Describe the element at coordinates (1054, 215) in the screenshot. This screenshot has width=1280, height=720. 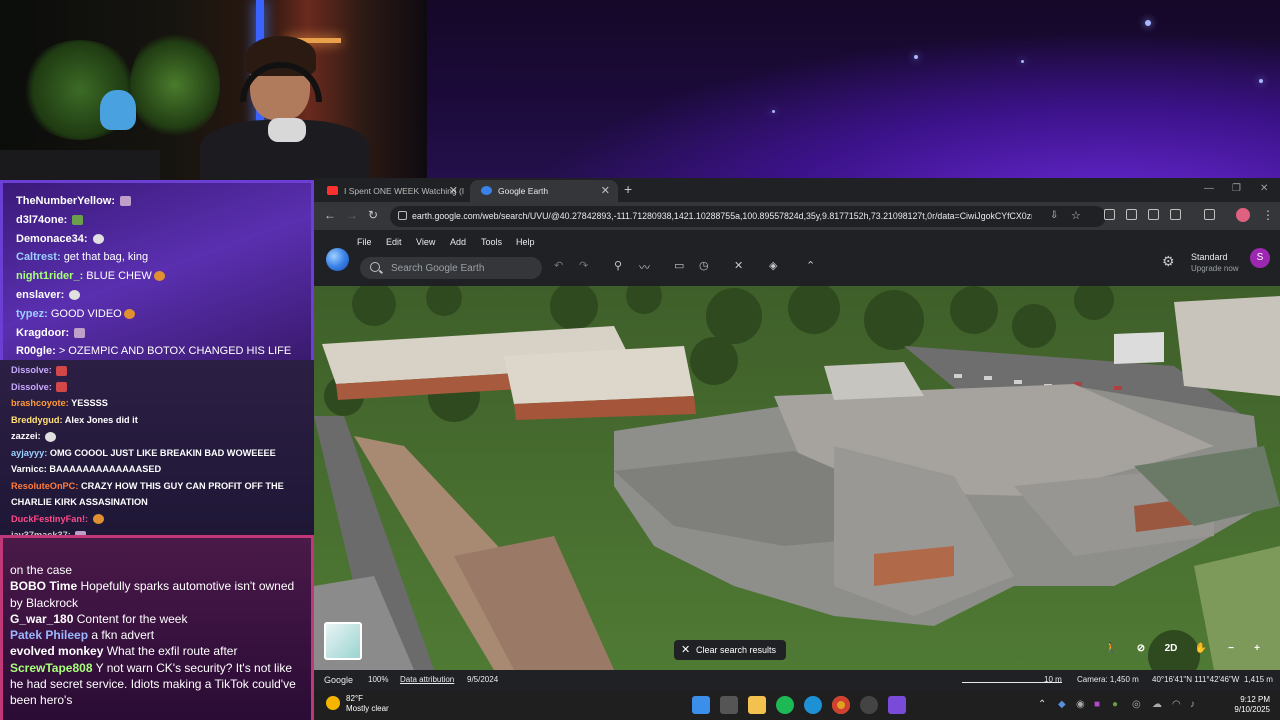
I see `install-app-icon: ⇩` at that location.